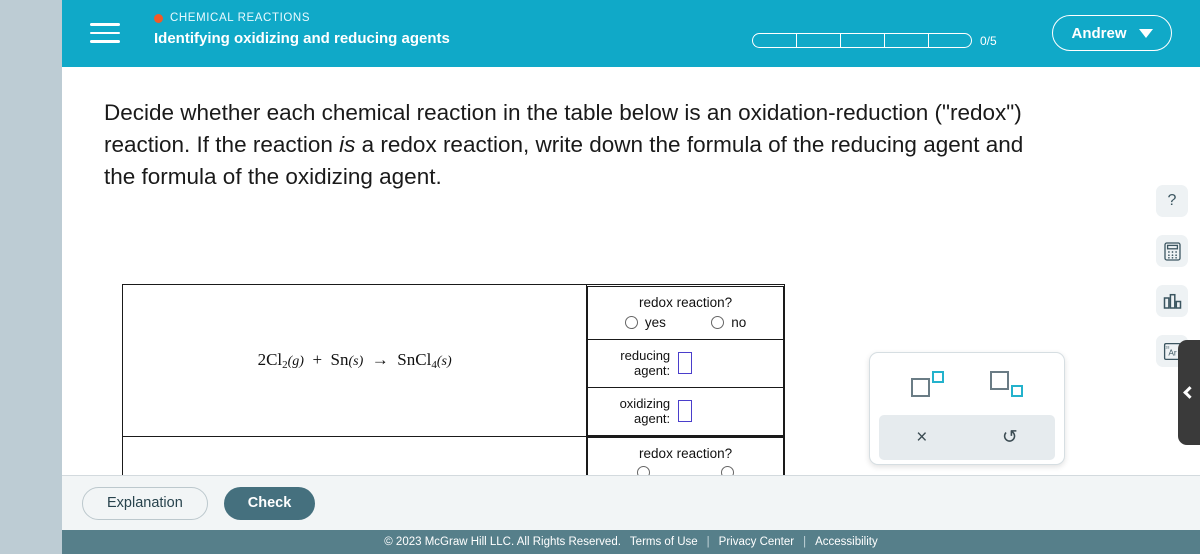  What do you see at coordinates (274, 359) in the screenshot?
I see `equation-reactant-1: Cl` at bounding box center [274, 359].